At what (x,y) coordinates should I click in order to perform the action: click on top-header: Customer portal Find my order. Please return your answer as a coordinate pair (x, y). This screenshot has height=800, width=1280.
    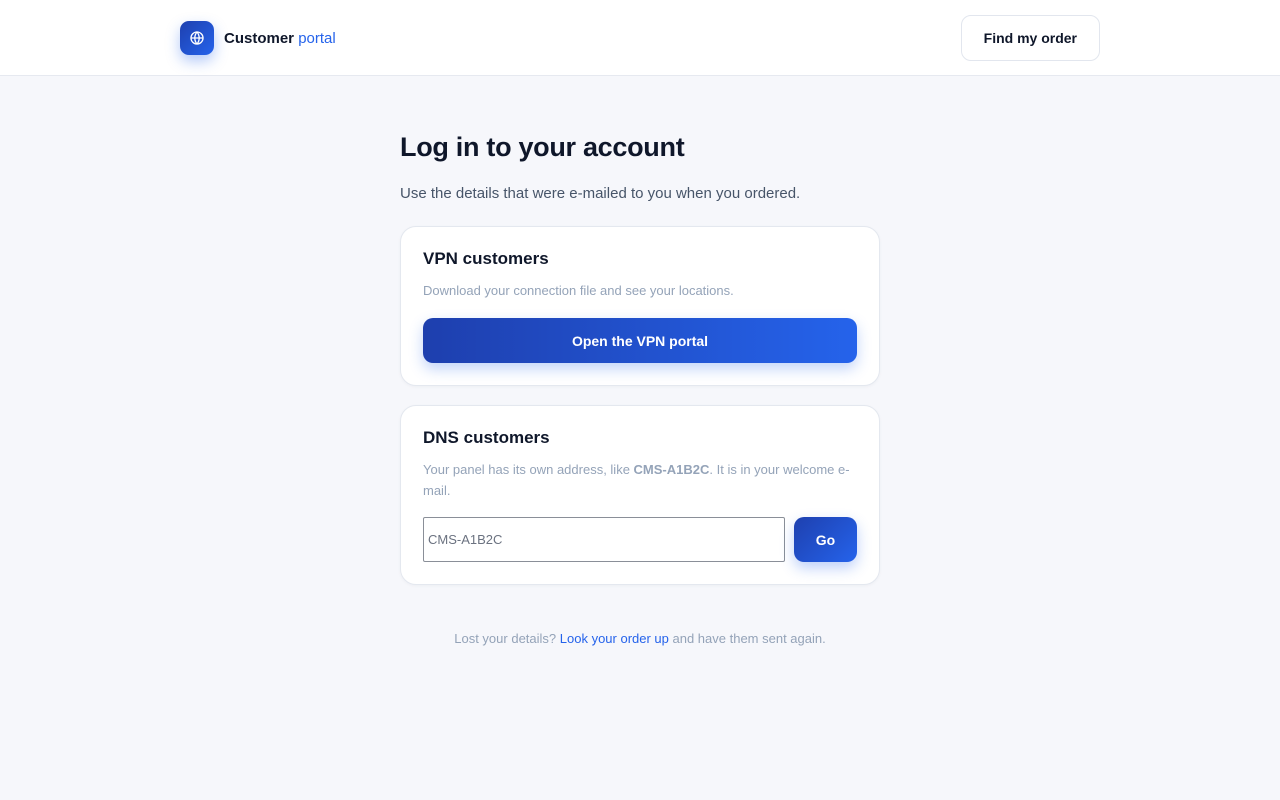
    Looking at the image, I should click on (640, 38).